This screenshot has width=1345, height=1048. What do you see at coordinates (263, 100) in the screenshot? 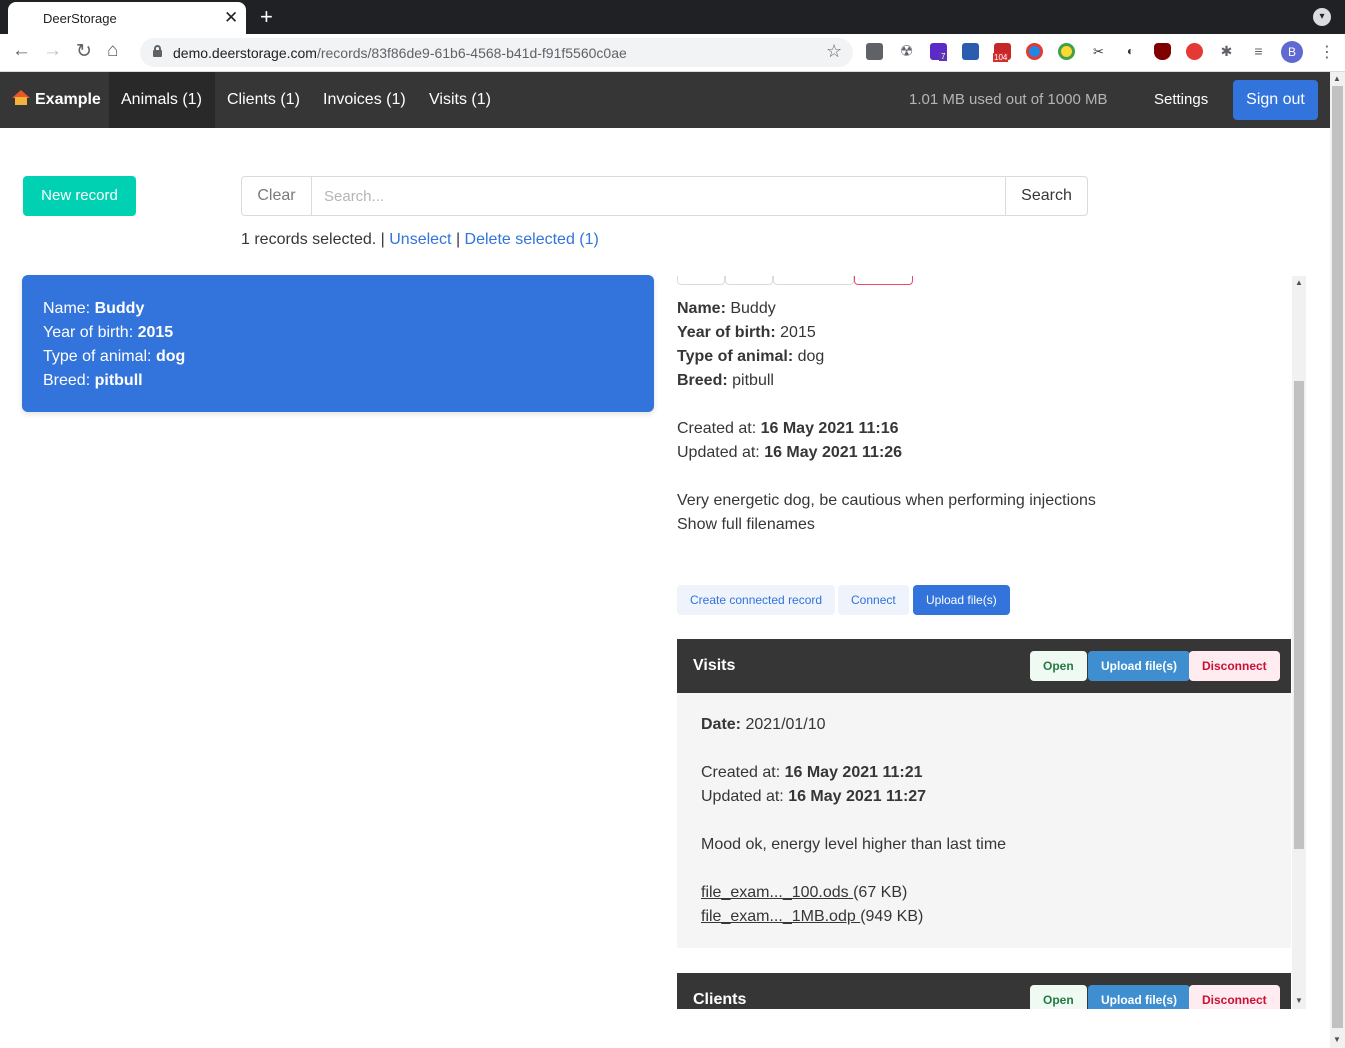
I see `nav-item-clients: Clients (1)` at bounding box center [263, 100].